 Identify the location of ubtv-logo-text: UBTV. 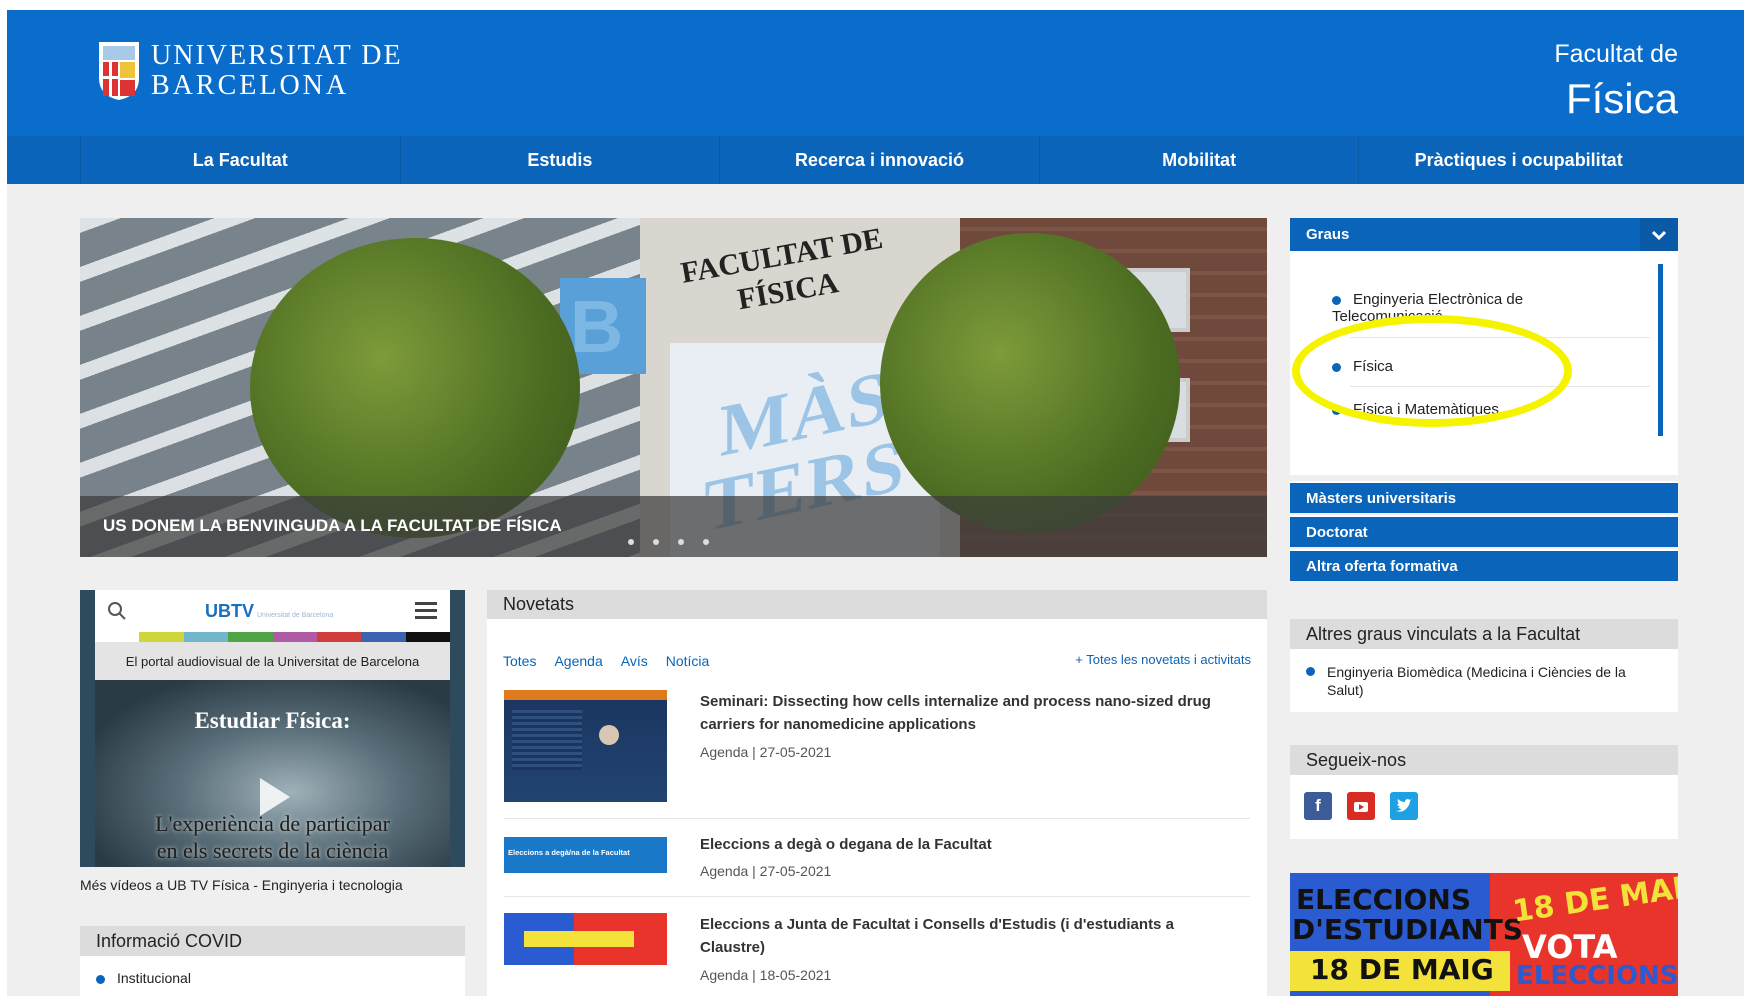
(229, 611).